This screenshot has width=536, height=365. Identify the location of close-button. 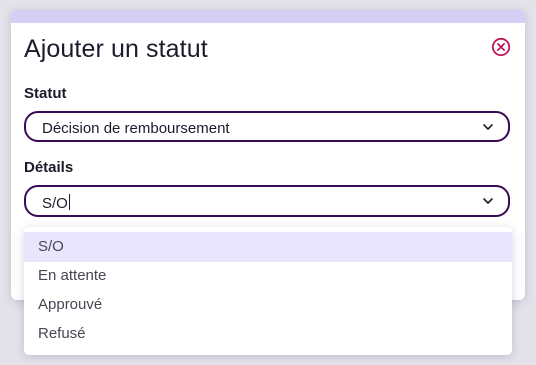
(501, 47).